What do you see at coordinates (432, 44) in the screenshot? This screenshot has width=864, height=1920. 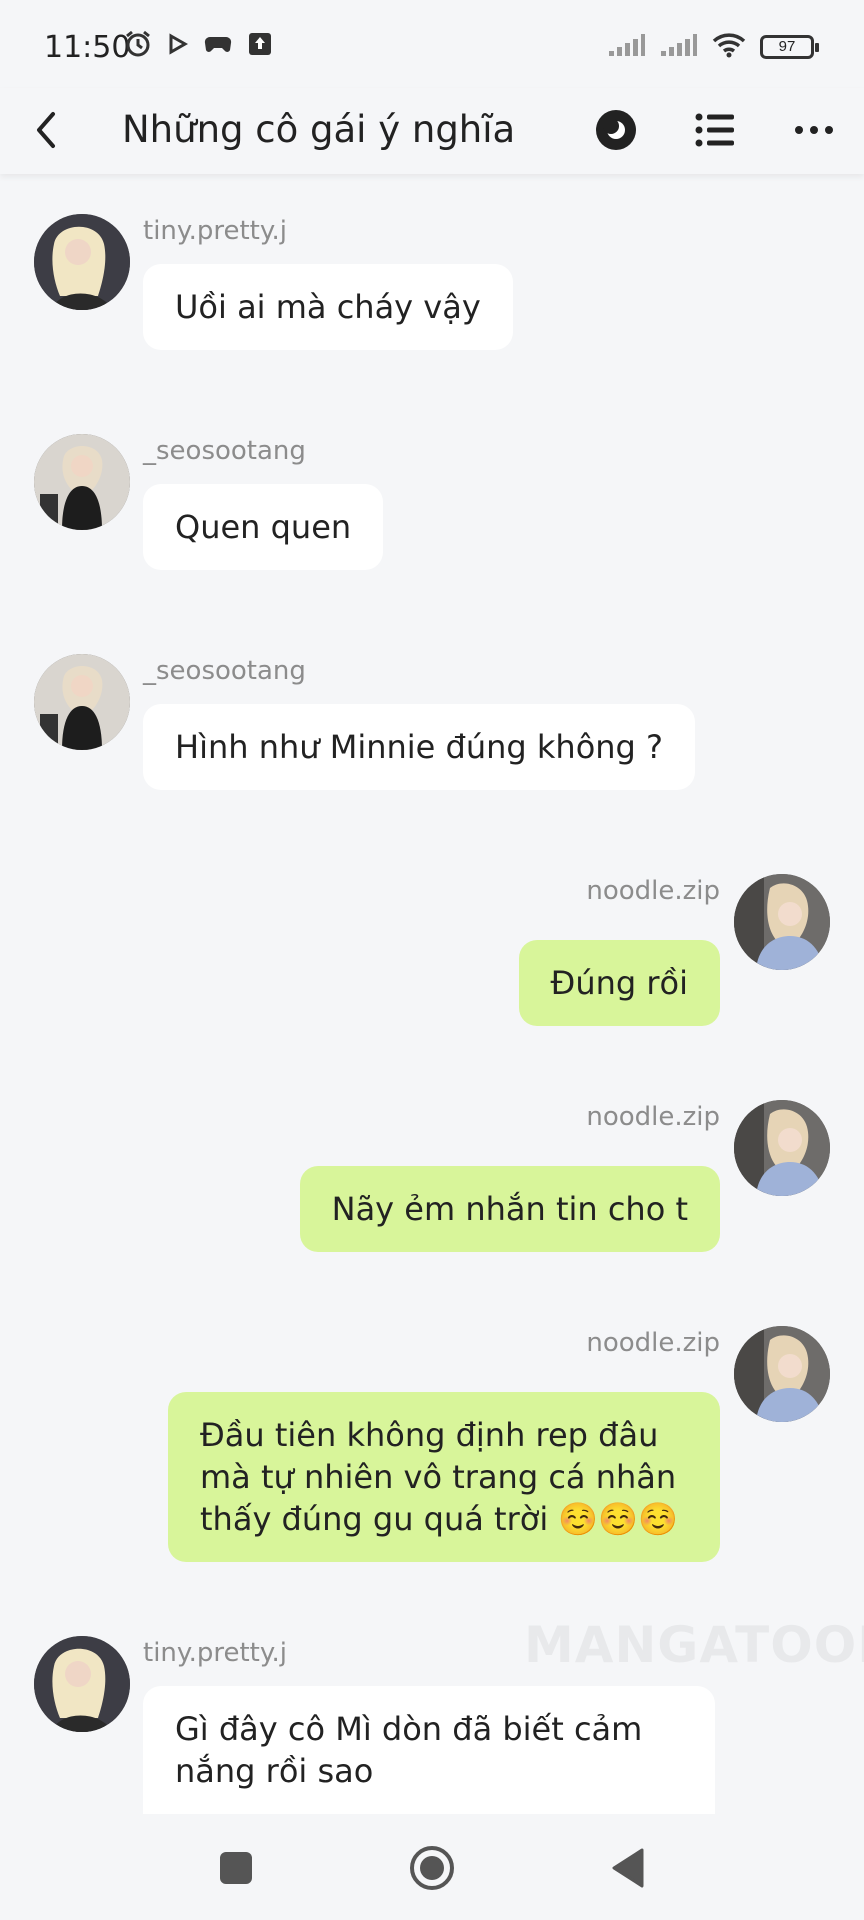 I see `status-bar: 11:50 97` at bounding box center [432, 44].